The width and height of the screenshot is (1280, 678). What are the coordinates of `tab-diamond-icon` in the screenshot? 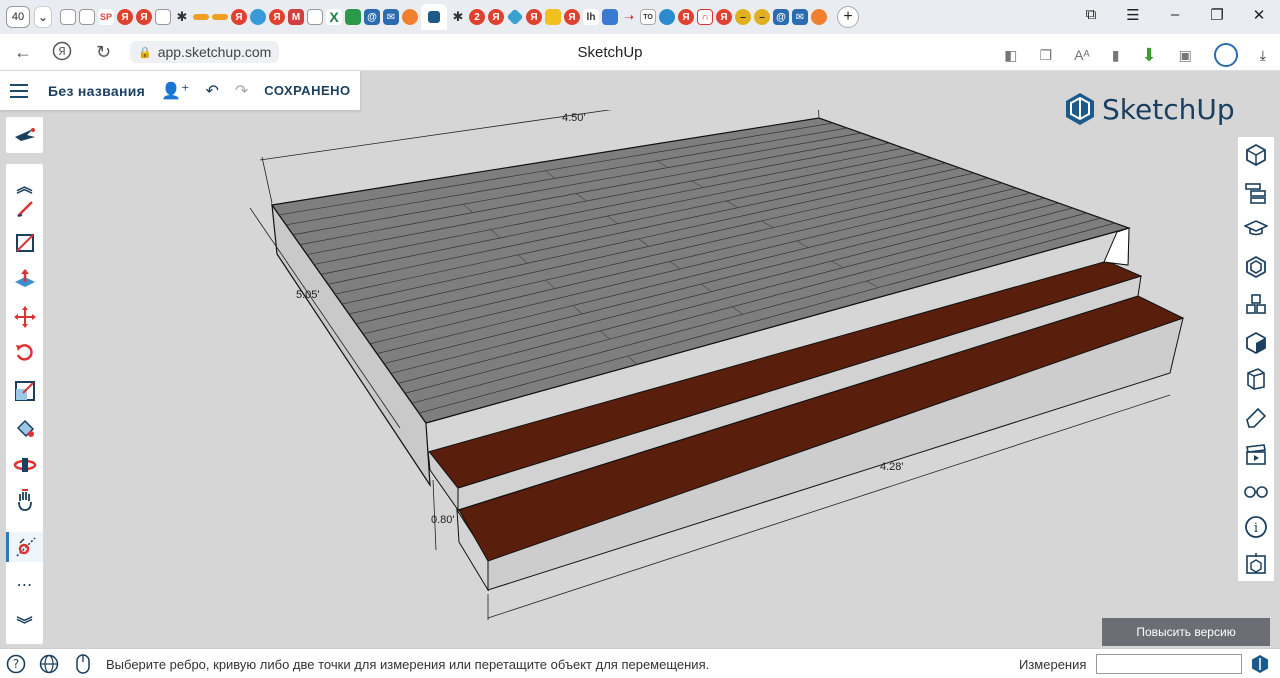 It's located at (515, 17).